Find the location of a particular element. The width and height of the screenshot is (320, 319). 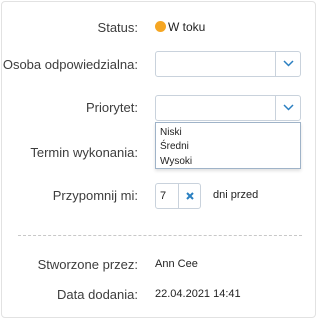

reminder-days-value: 7 is located at coordinates (163, 196).